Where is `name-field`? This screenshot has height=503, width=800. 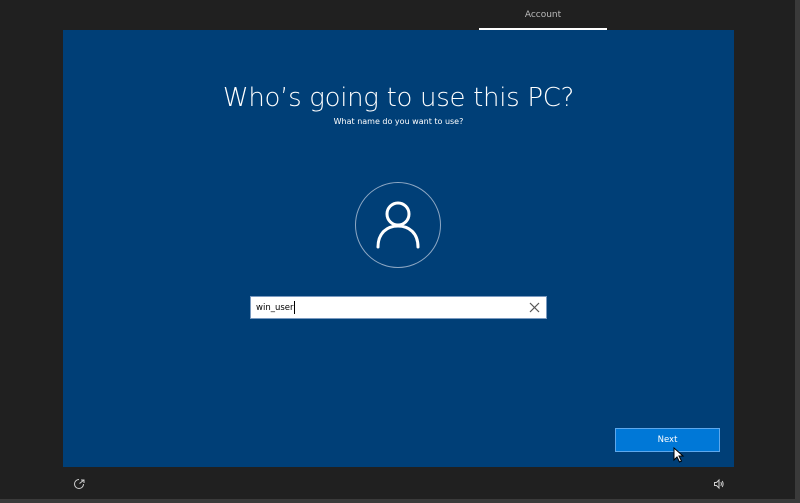
name-field is located at coordinates (398, 307).